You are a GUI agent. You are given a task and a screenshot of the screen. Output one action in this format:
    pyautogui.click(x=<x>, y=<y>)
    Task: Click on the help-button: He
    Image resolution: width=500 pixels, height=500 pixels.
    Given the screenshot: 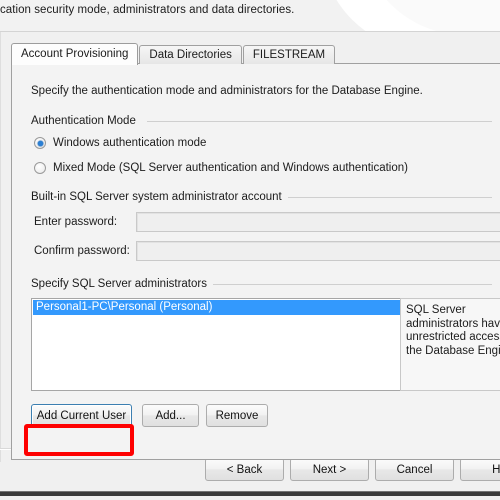 What is the action you would take?
    pyautogui.click(x=480, y=469)
    